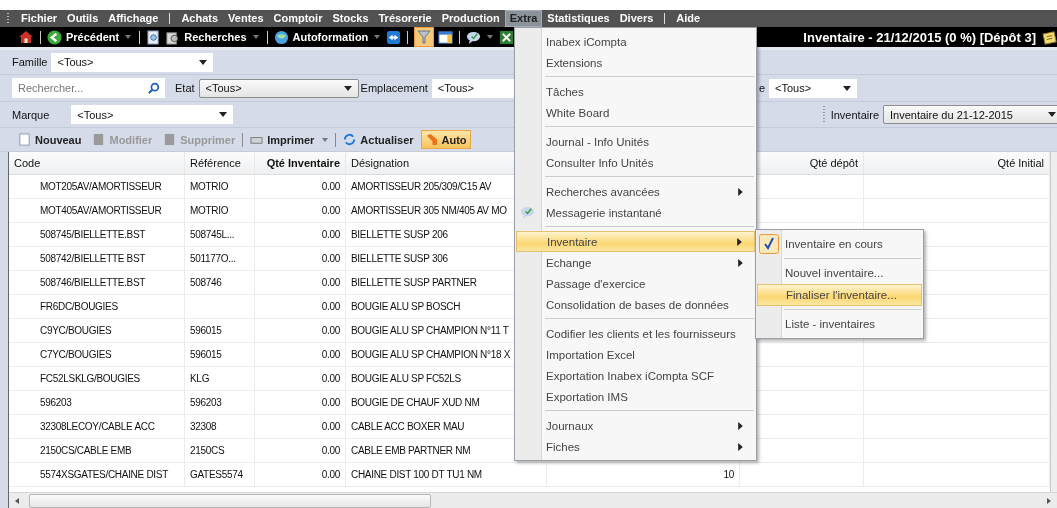  I want to click on field-label: e, so click(761, 88).